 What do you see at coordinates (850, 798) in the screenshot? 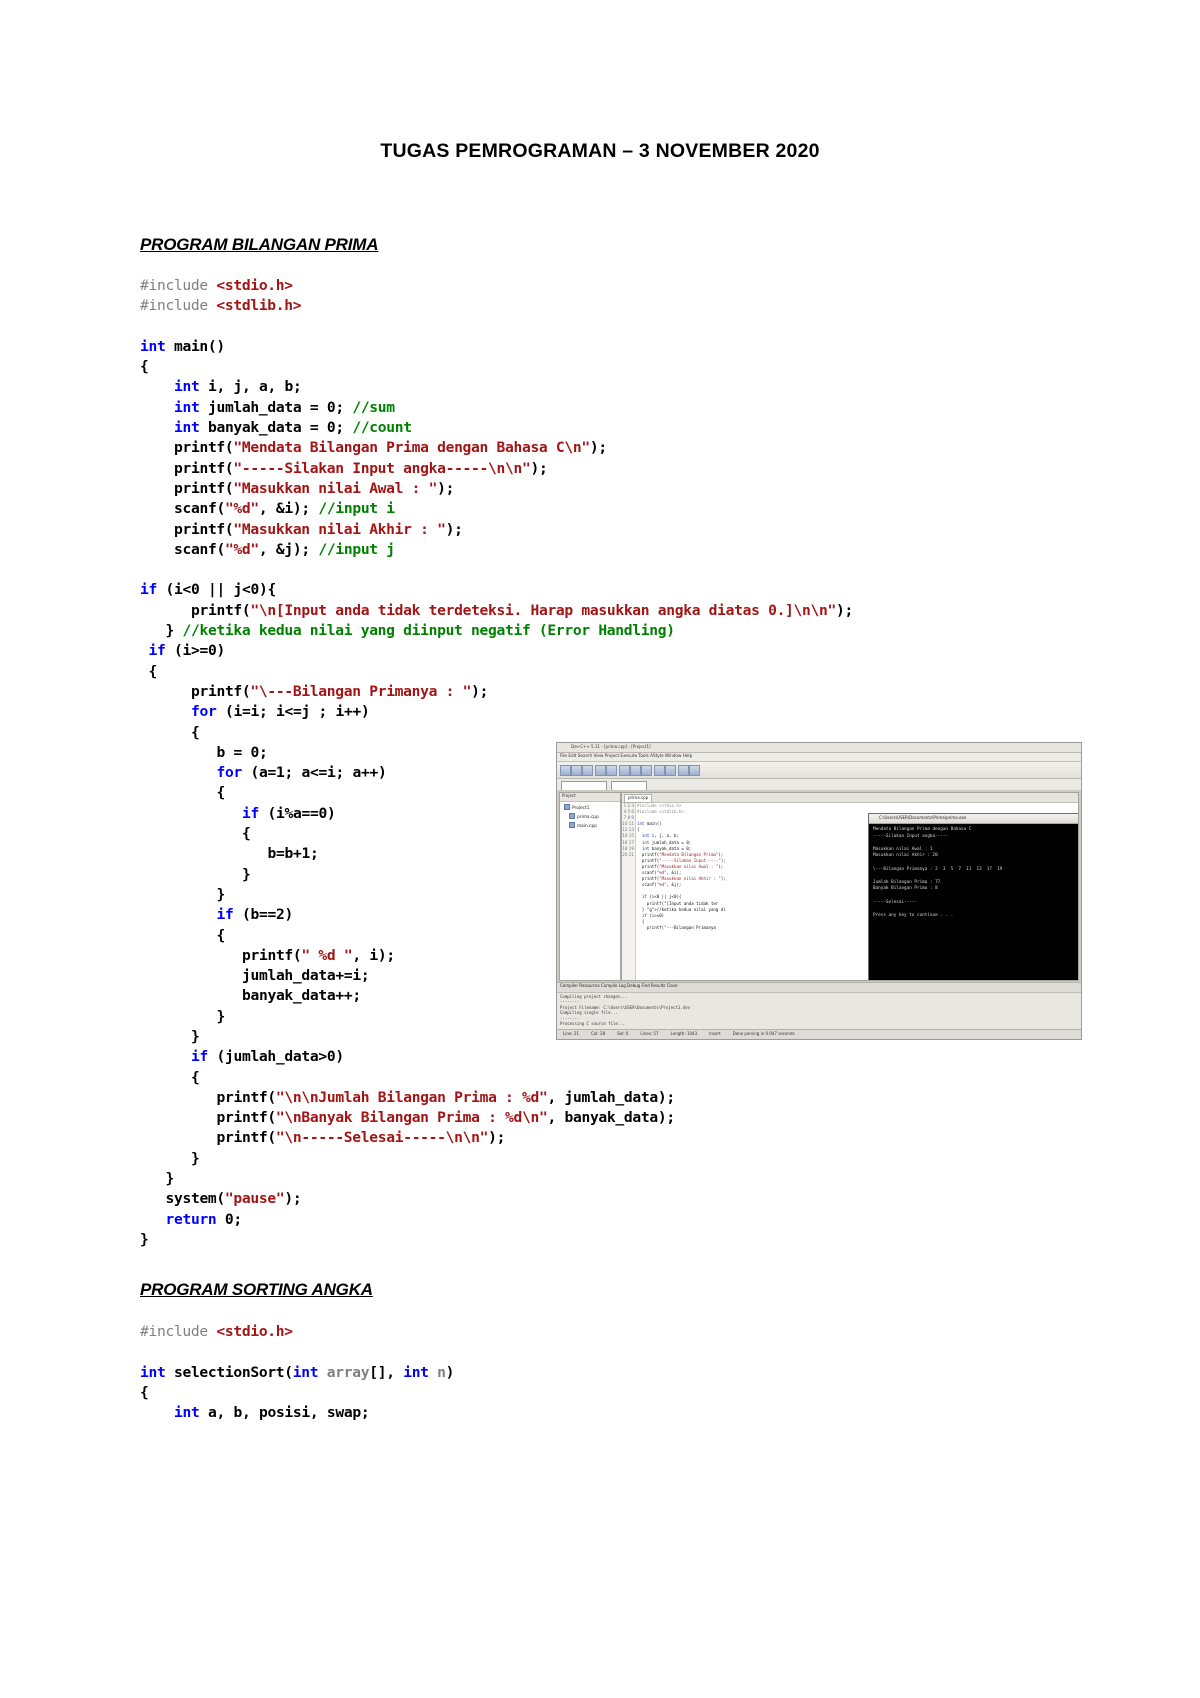
I see `editor-tab-bar: prima.cpp` at bounding box center [850, 798].